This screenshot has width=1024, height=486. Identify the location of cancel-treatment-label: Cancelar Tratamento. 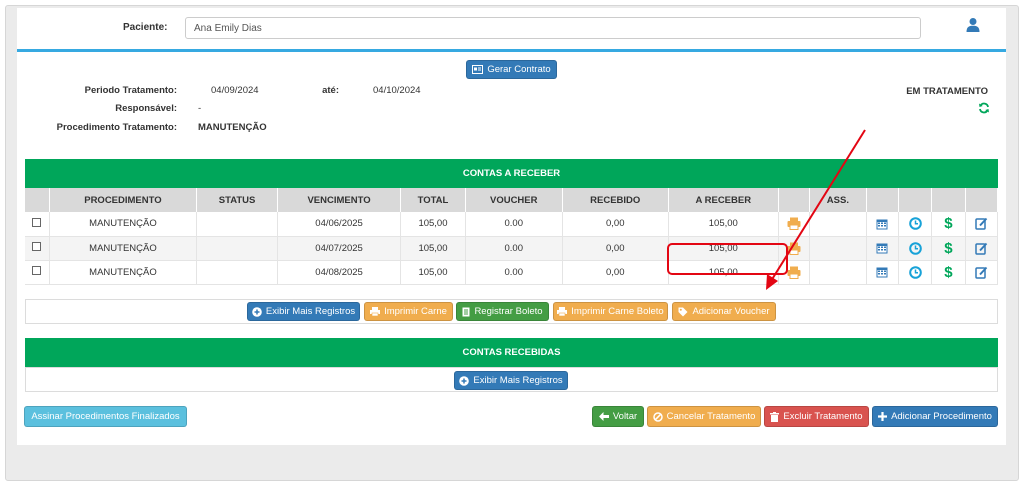
(711, 416).